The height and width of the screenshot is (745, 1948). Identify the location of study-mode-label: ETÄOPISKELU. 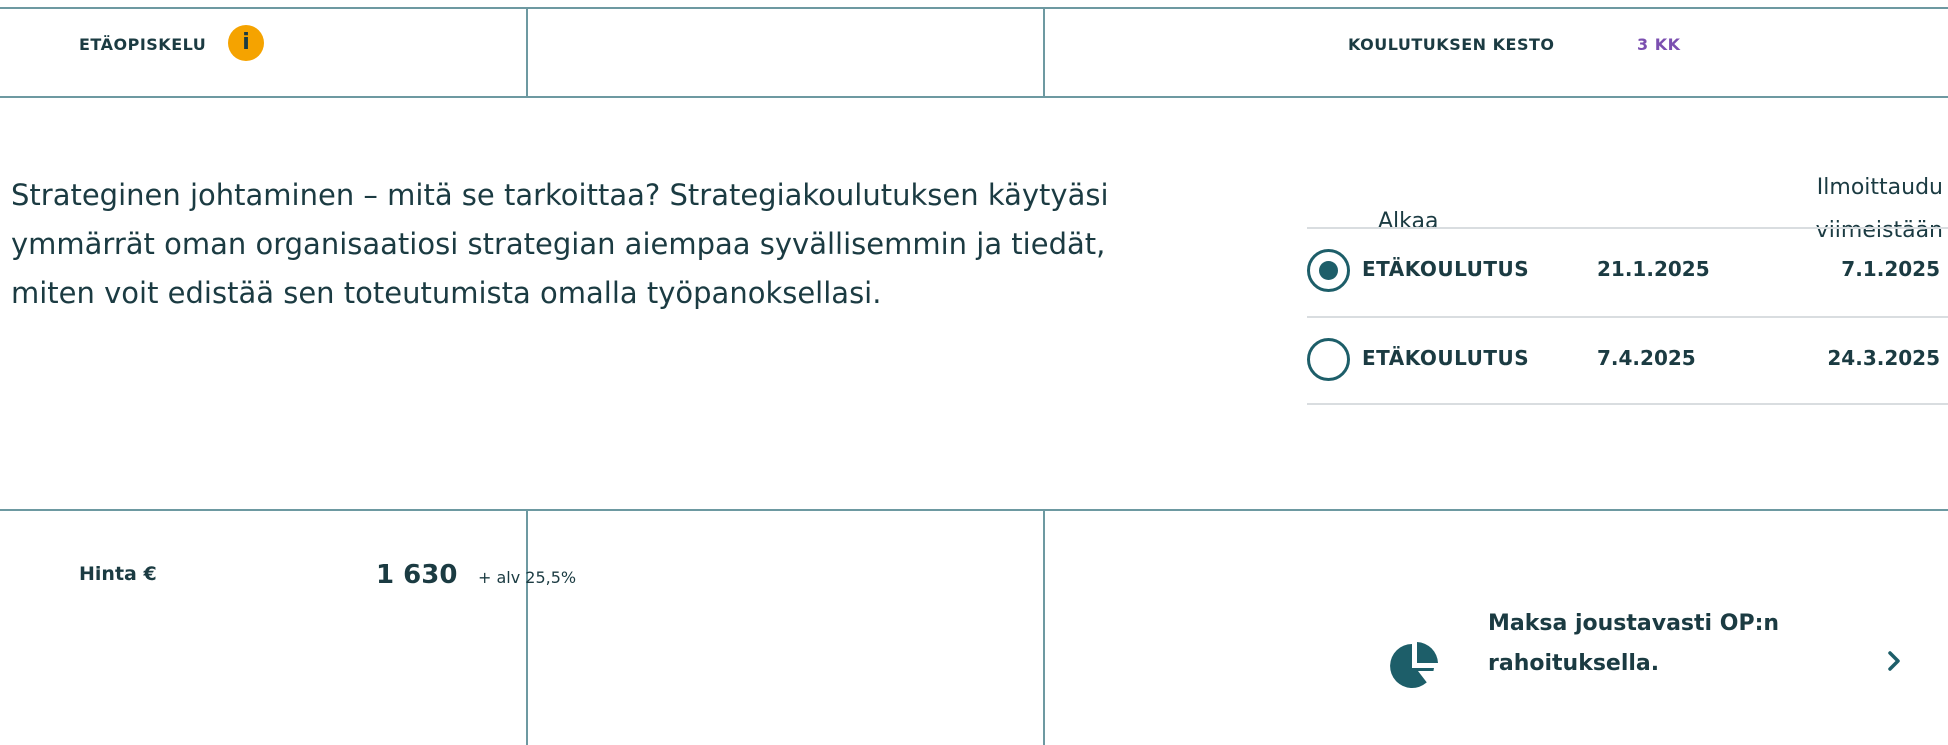
(143, 44).